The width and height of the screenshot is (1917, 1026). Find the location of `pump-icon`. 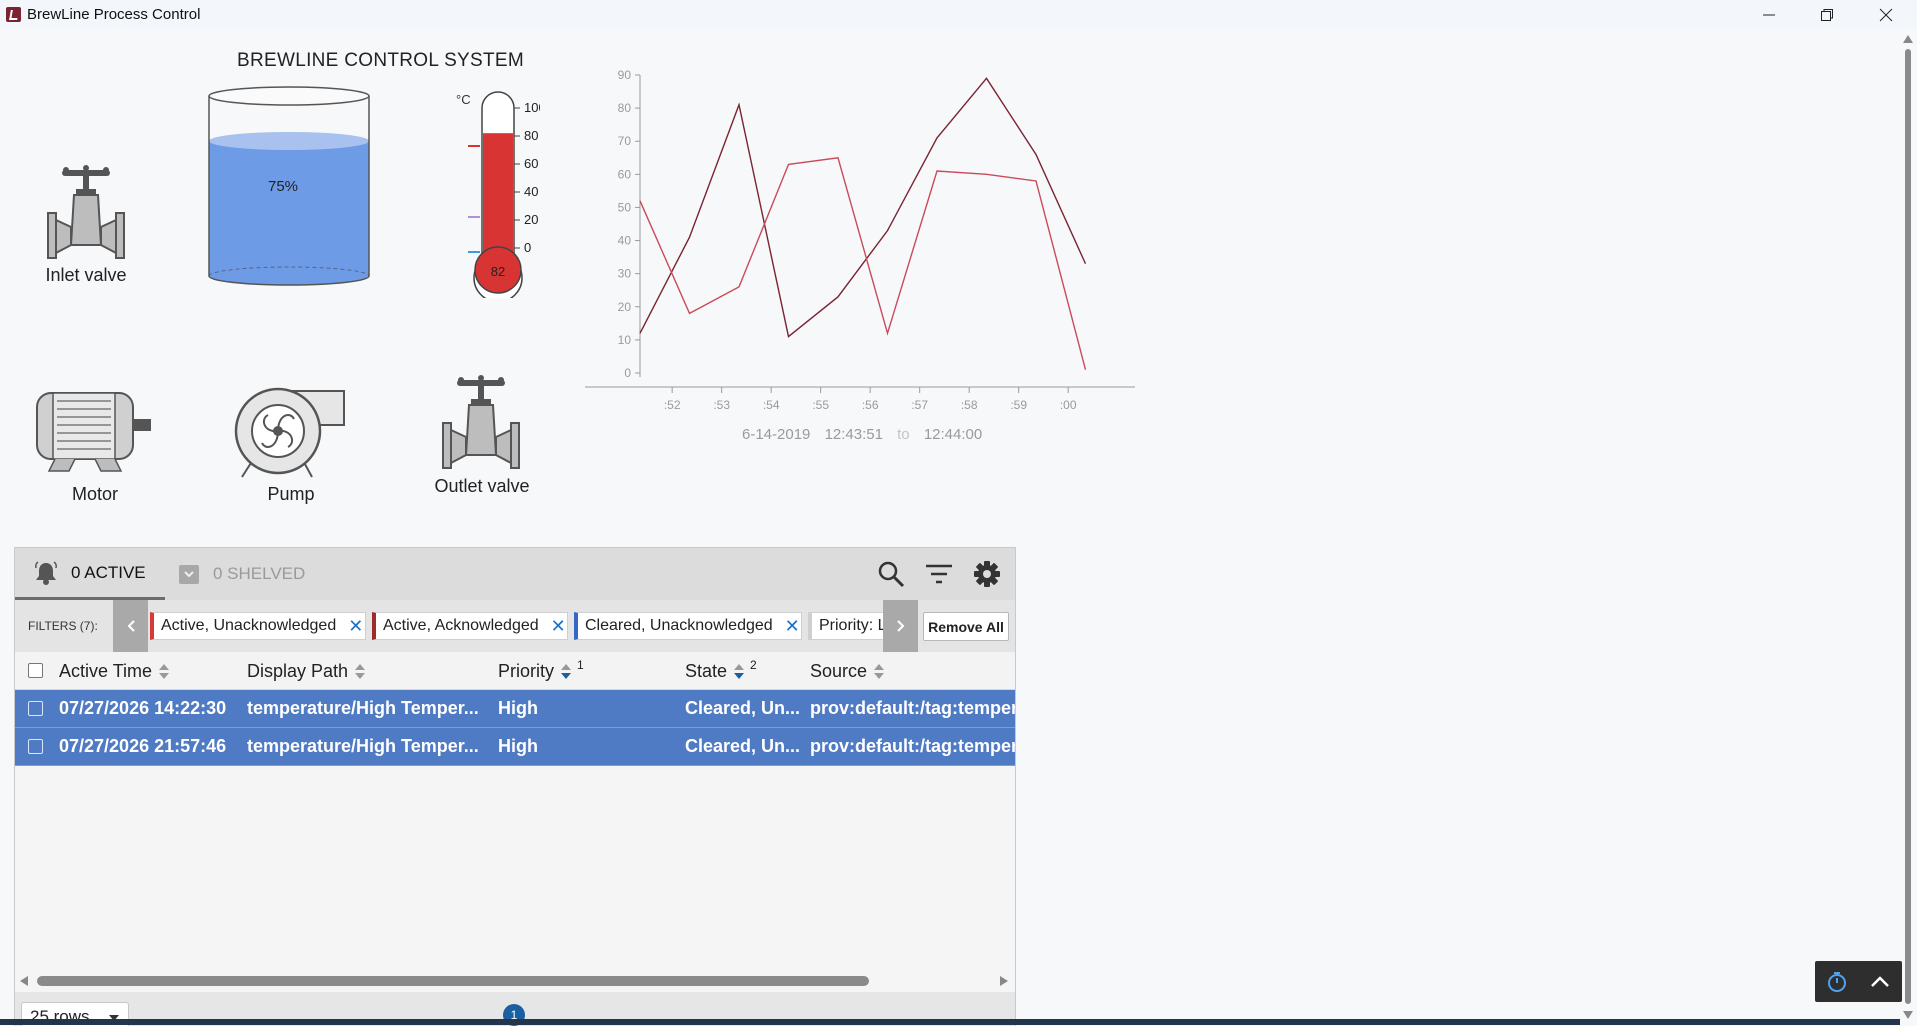

pump-icon is located at coordinates (289, 432).